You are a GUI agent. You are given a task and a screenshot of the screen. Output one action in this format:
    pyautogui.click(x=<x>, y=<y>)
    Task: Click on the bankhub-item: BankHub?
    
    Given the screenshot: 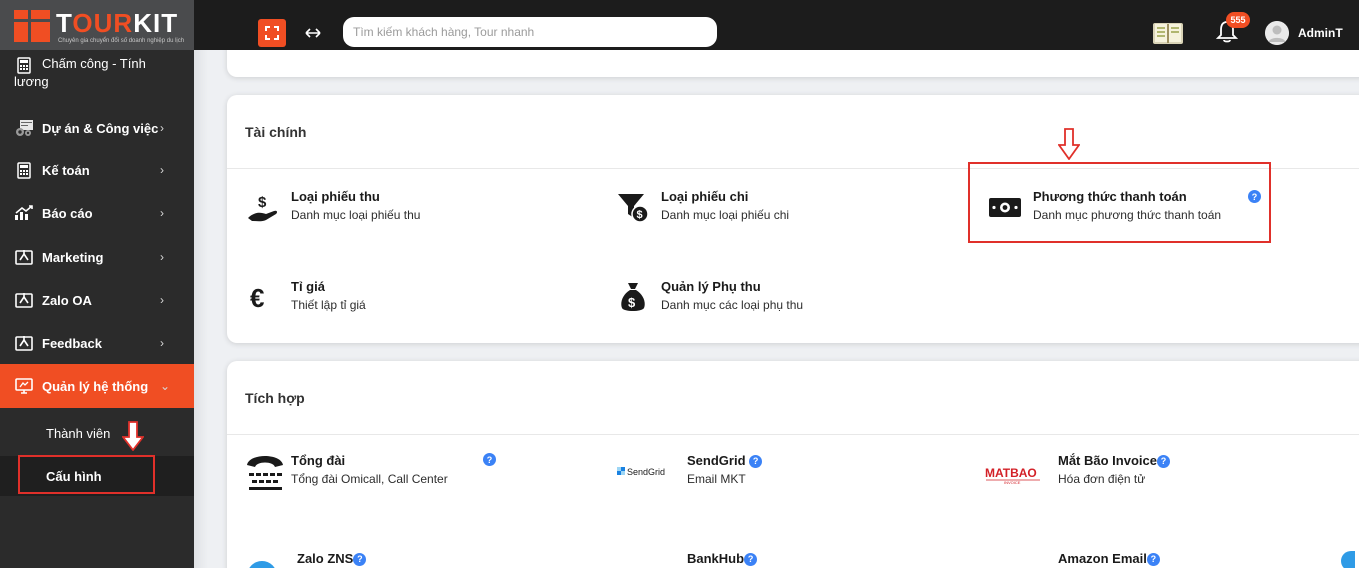 What is the action you would take?
    pyautogui.click(x=791, y=553)
    